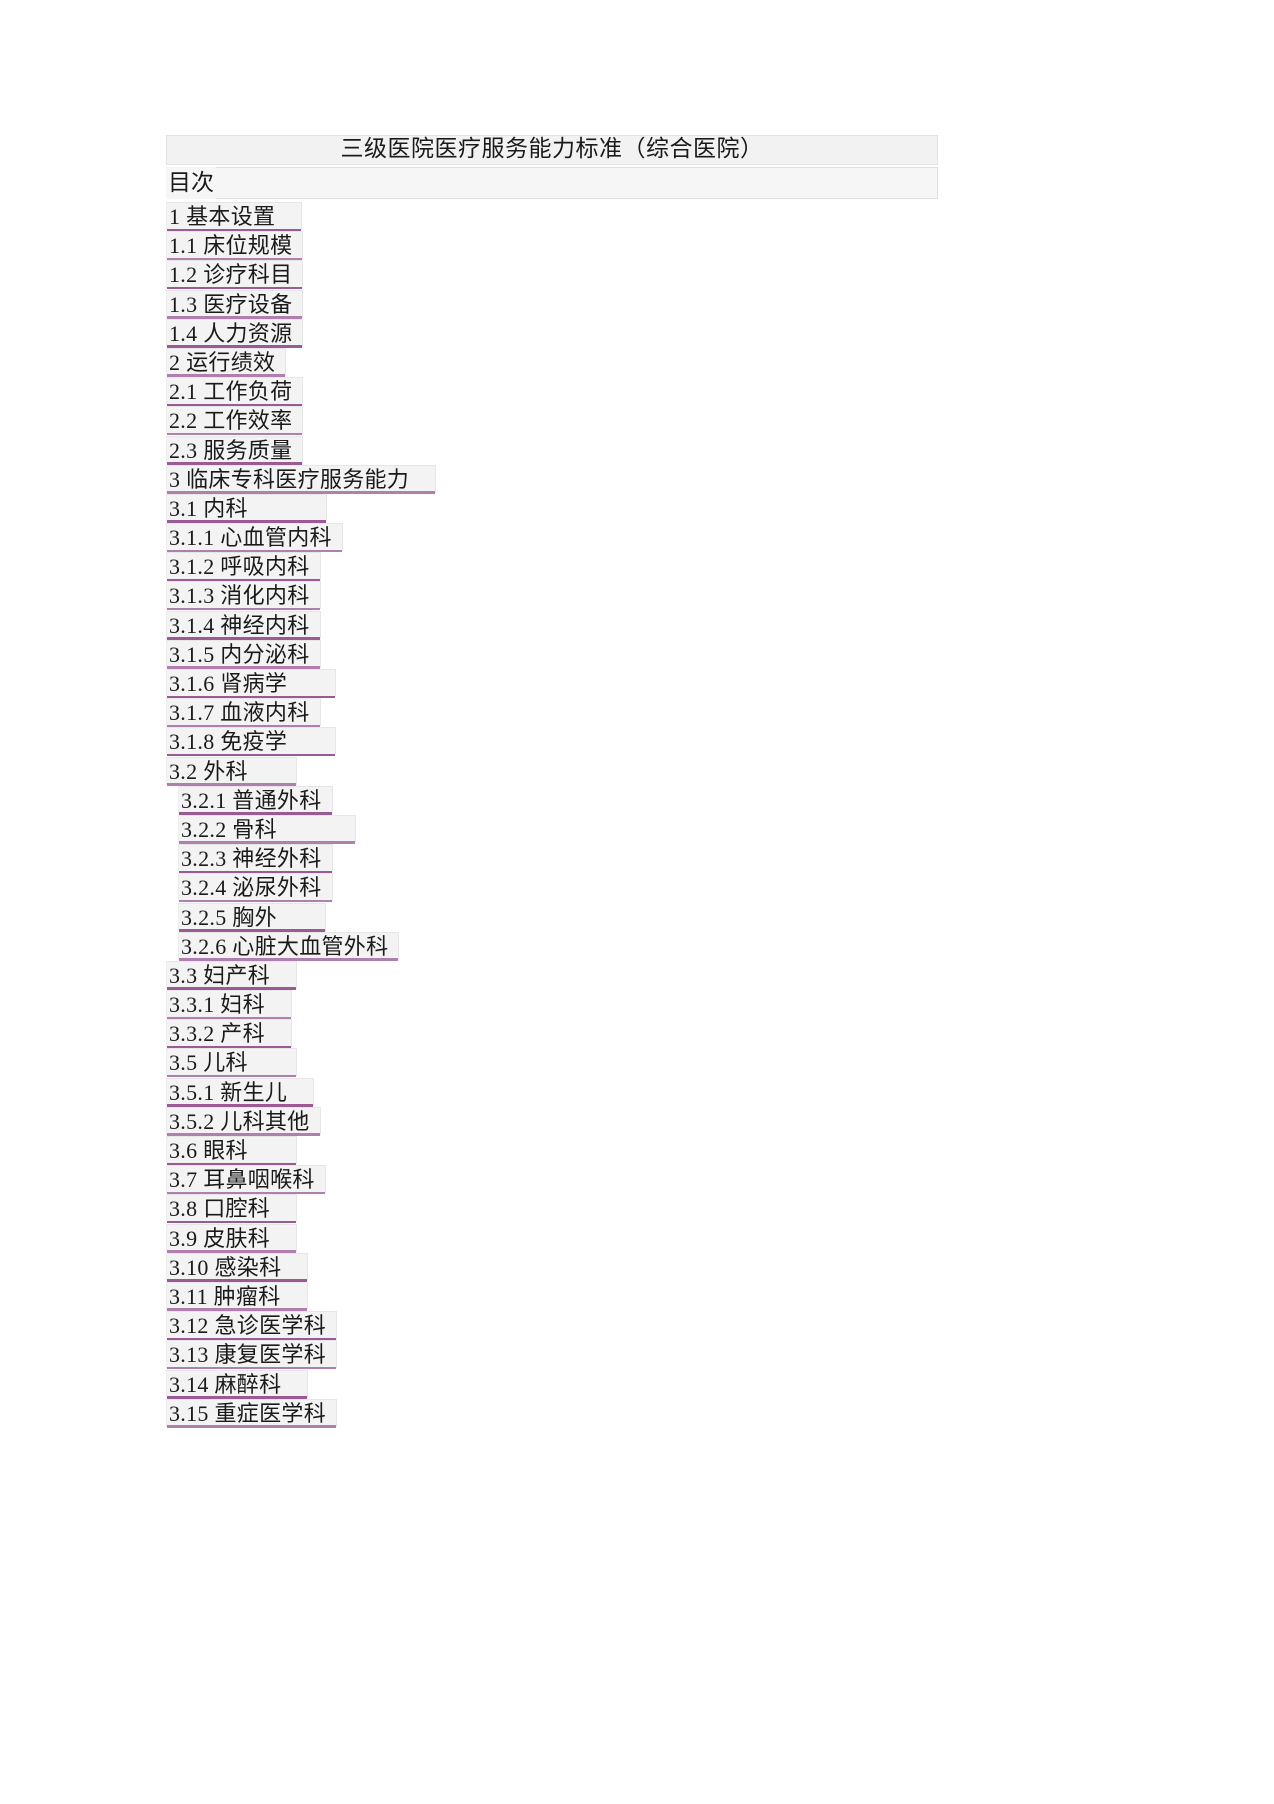 This screenshot has width=1274, height=1804. Describe the element at coordinates (240, 1092) in the screenshot. I see `toc-link: 3.5.1 新生儿` at that location.